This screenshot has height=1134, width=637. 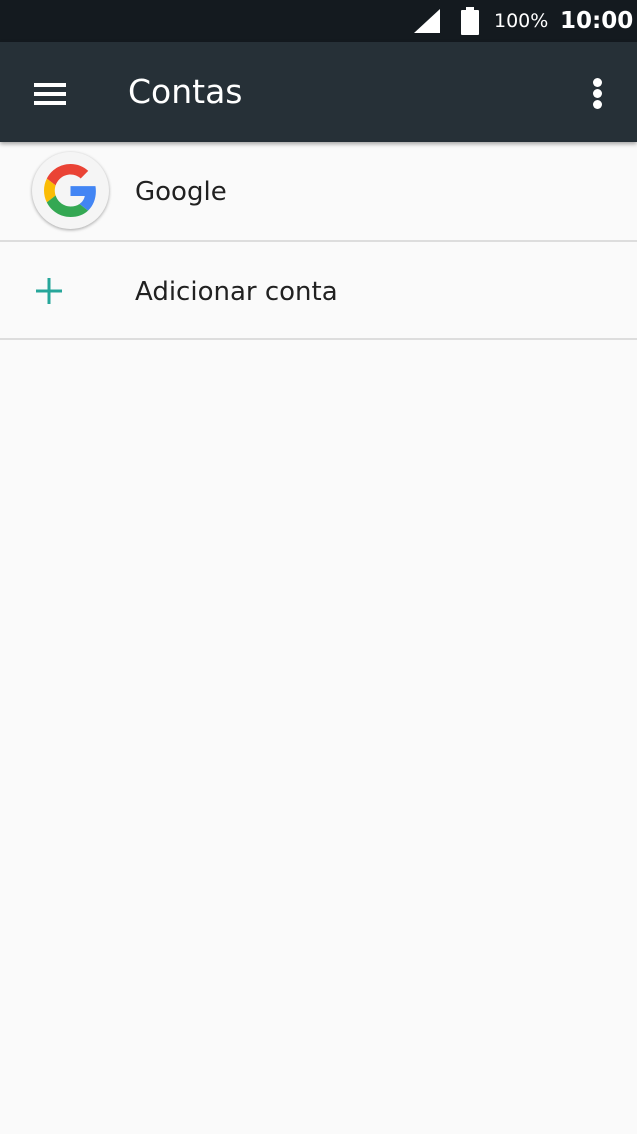 I want to click on signal-icon, so click(x=427, y=21).